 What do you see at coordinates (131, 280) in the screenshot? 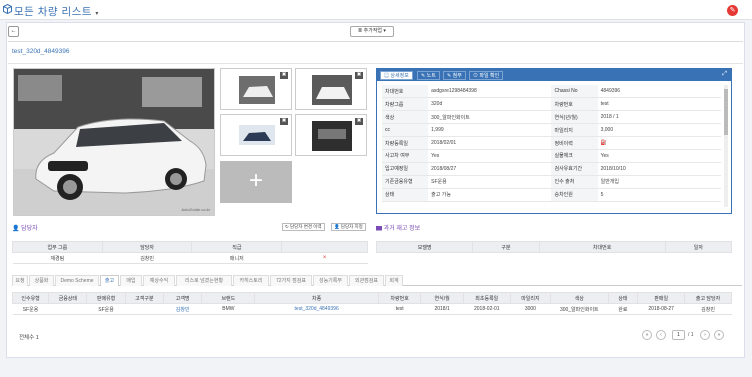
I see `tab-purchase: 매입` at bounding box center [131, 280].